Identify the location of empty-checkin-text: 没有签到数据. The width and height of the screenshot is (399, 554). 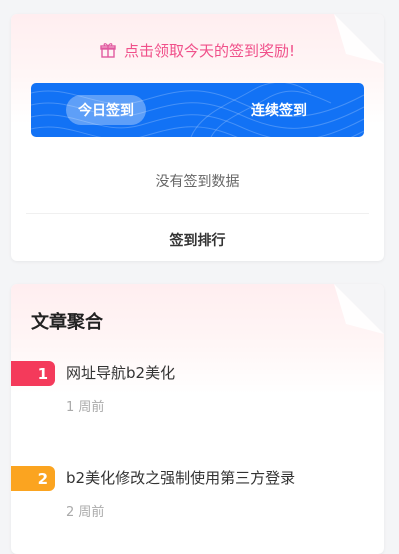
(197, 182).